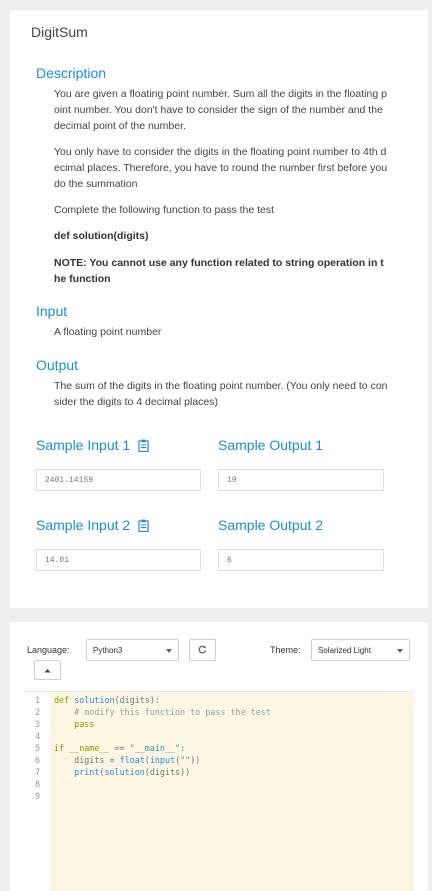 This screenshot has width=432, height=891. What do you see at coordinates (37, 724) in the screenshot?
I see `line-number: 3` at bounding box center [37, 724].